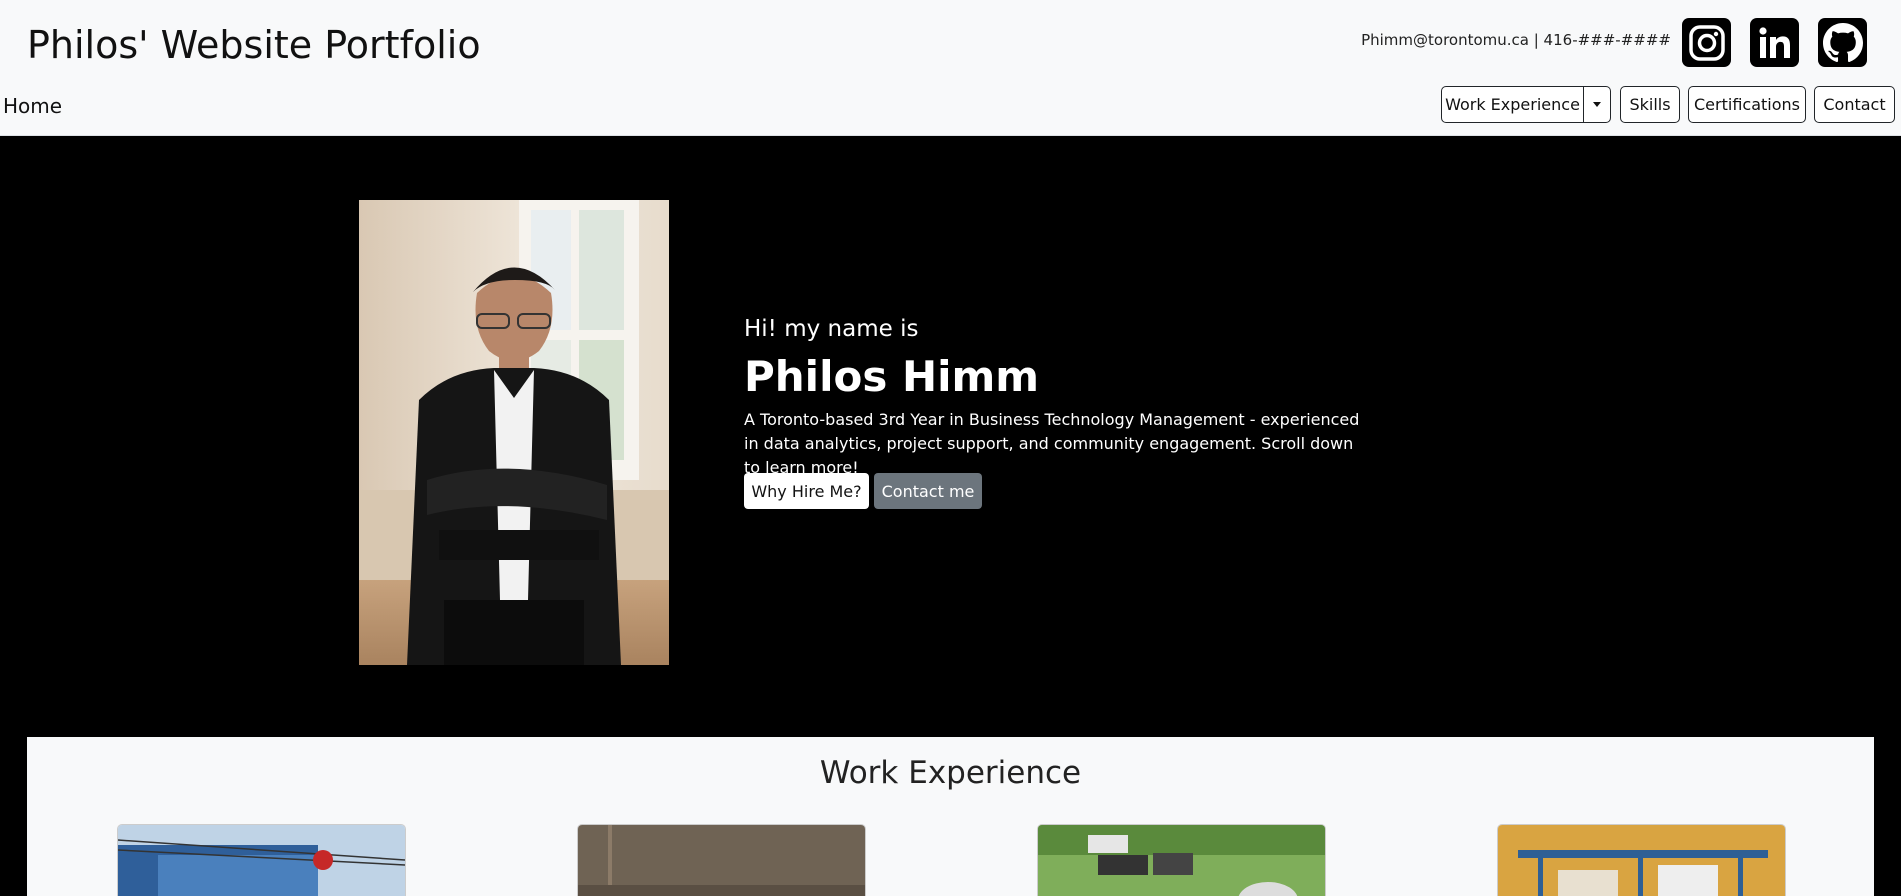  What do you see at coordinates (261, 860) in the screenshot?
I see `work-card-1-image` at bounding box center [261, 860].